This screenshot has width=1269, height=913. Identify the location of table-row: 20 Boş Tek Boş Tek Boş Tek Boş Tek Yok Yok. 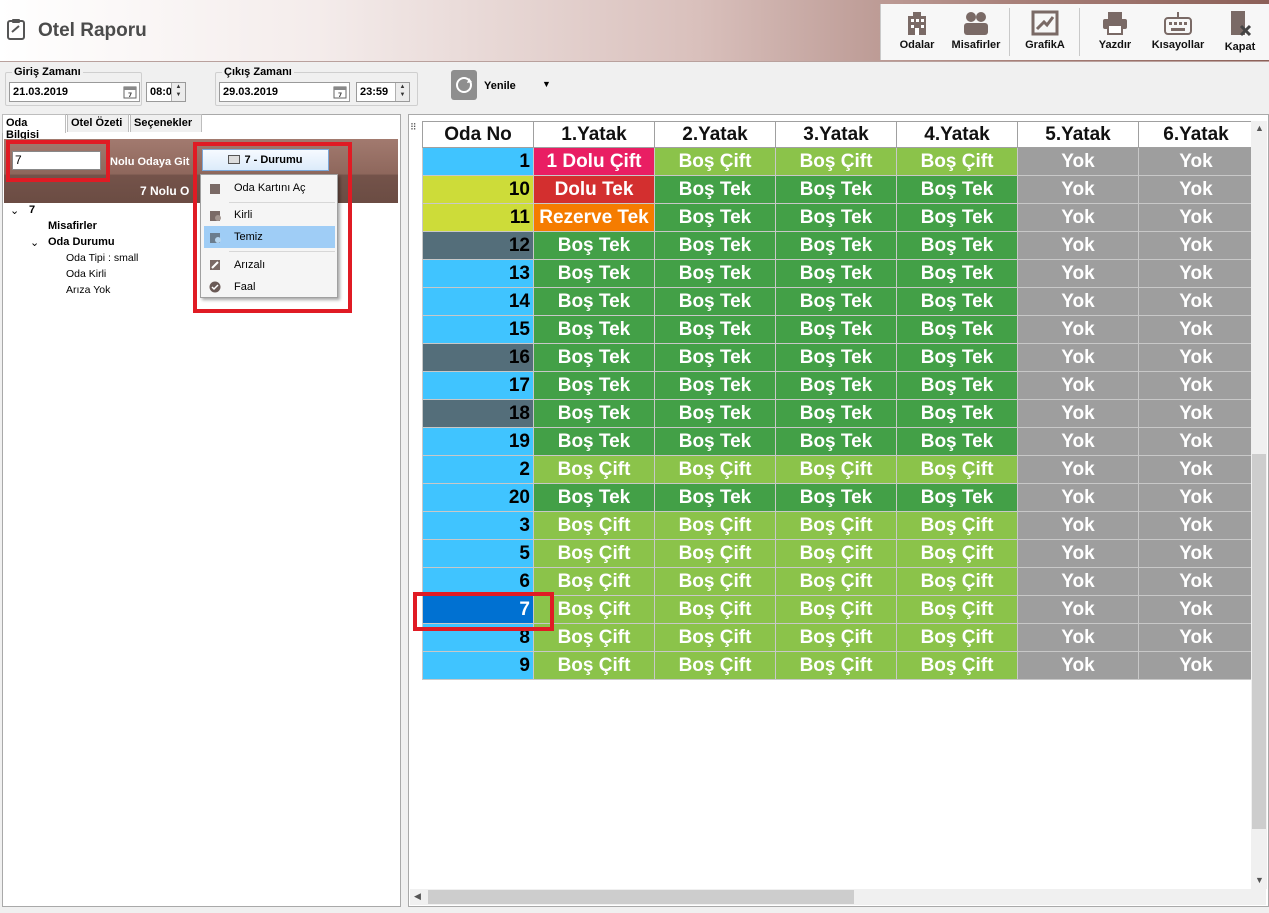
(838, 497).